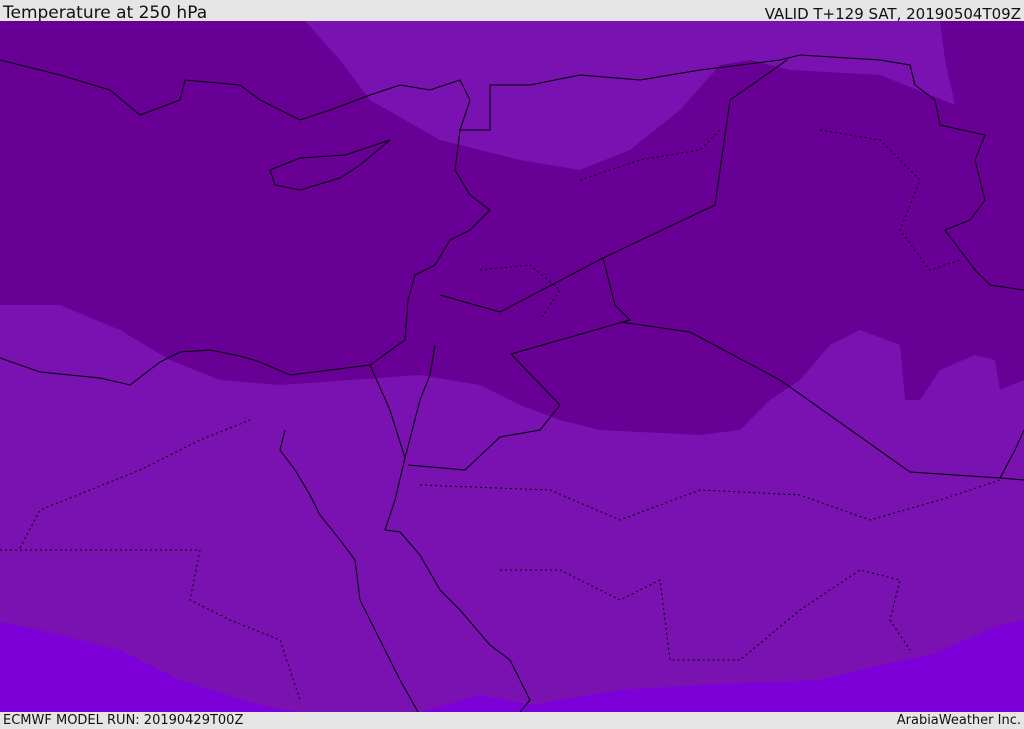  Describe the element at coordinates (123, 720) in the screenshot. I see `model-run: ECMWF MODEL RUN: 20190429T00Z` at that location.